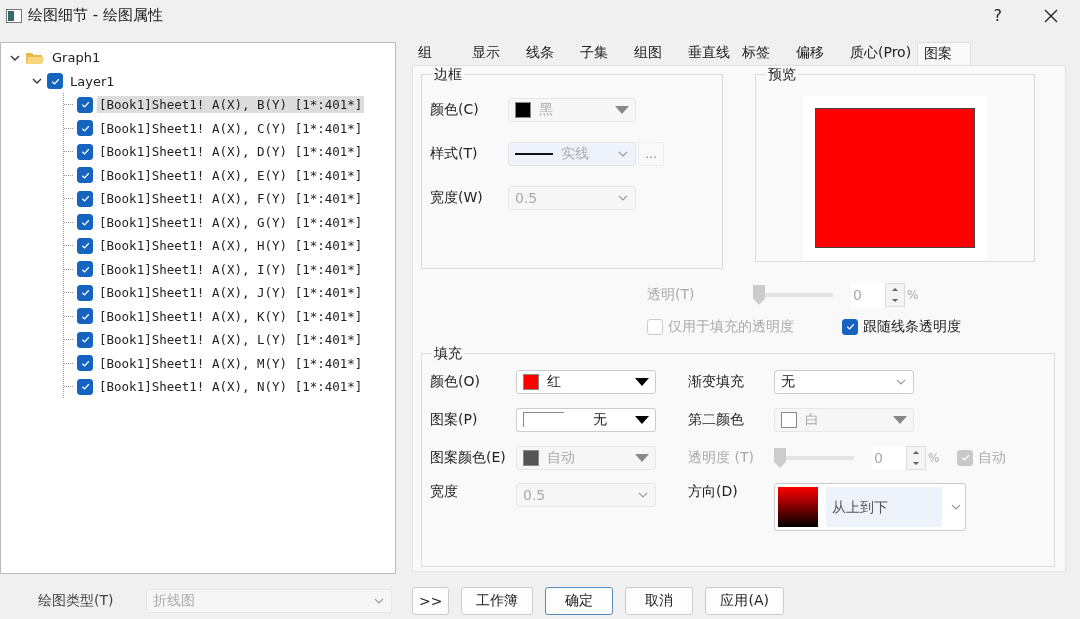  I want to click on field-label: 样式(T), so click(454, 153).